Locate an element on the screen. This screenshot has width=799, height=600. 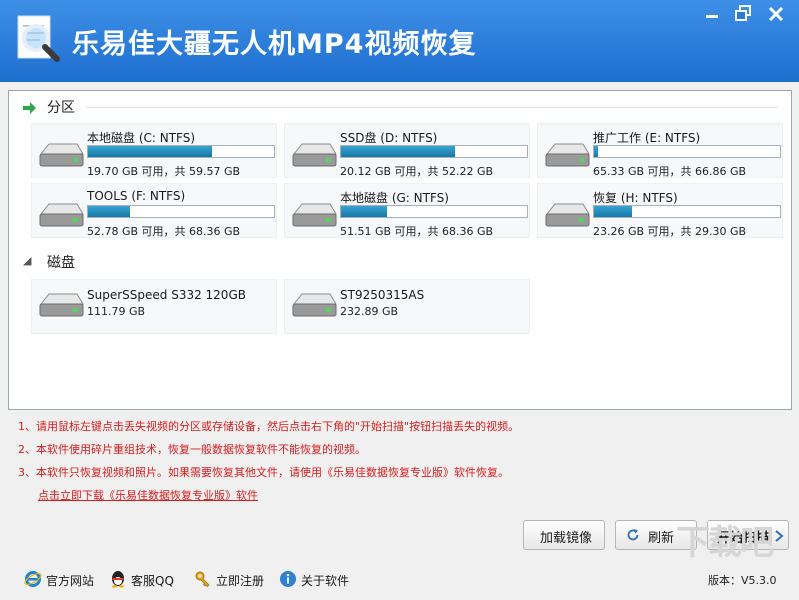
disk-tile-1: SuperSSpeed S332 120GB 111.79 GB is located at coordinates (154, 306).